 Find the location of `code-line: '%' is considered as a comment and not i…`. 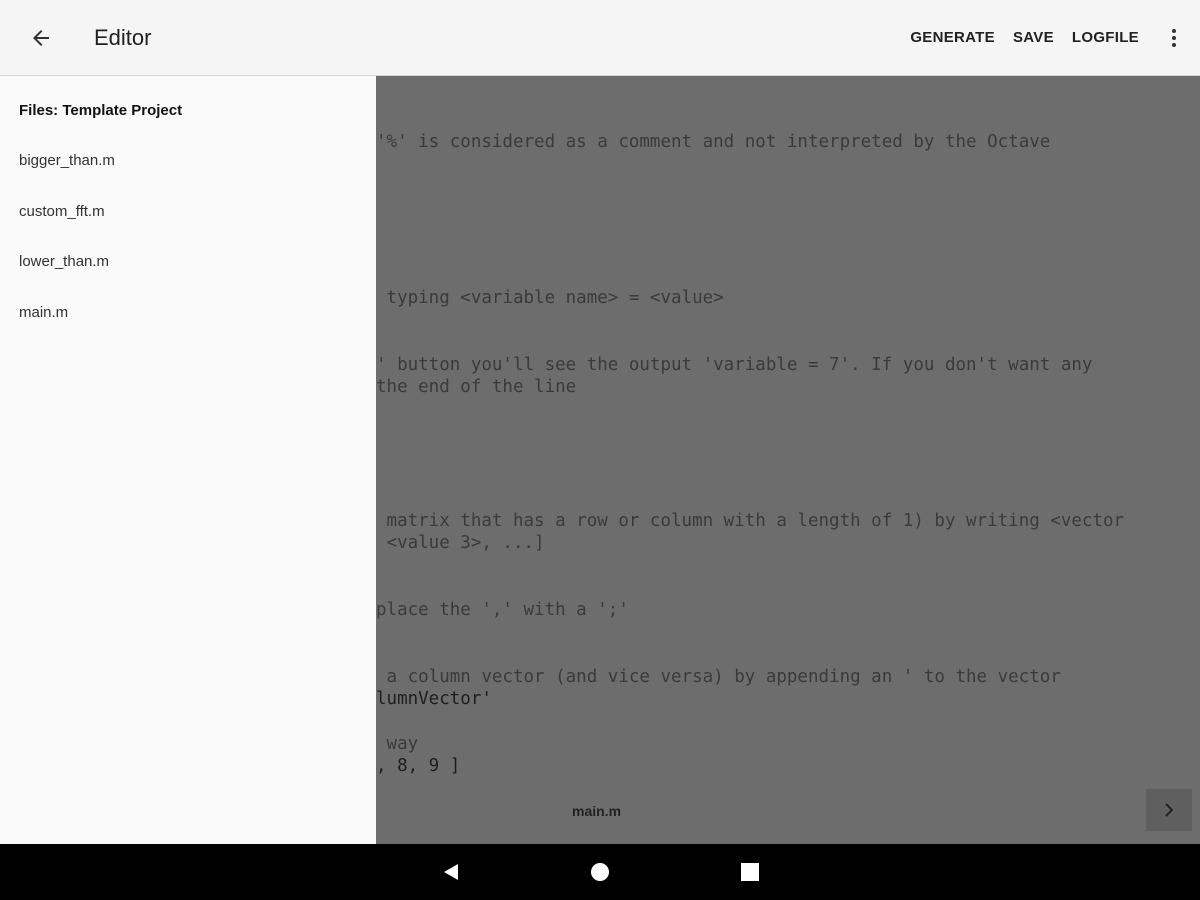

code-line: '%' is considered as a comment and not i… is located at coordinates (713, 142).